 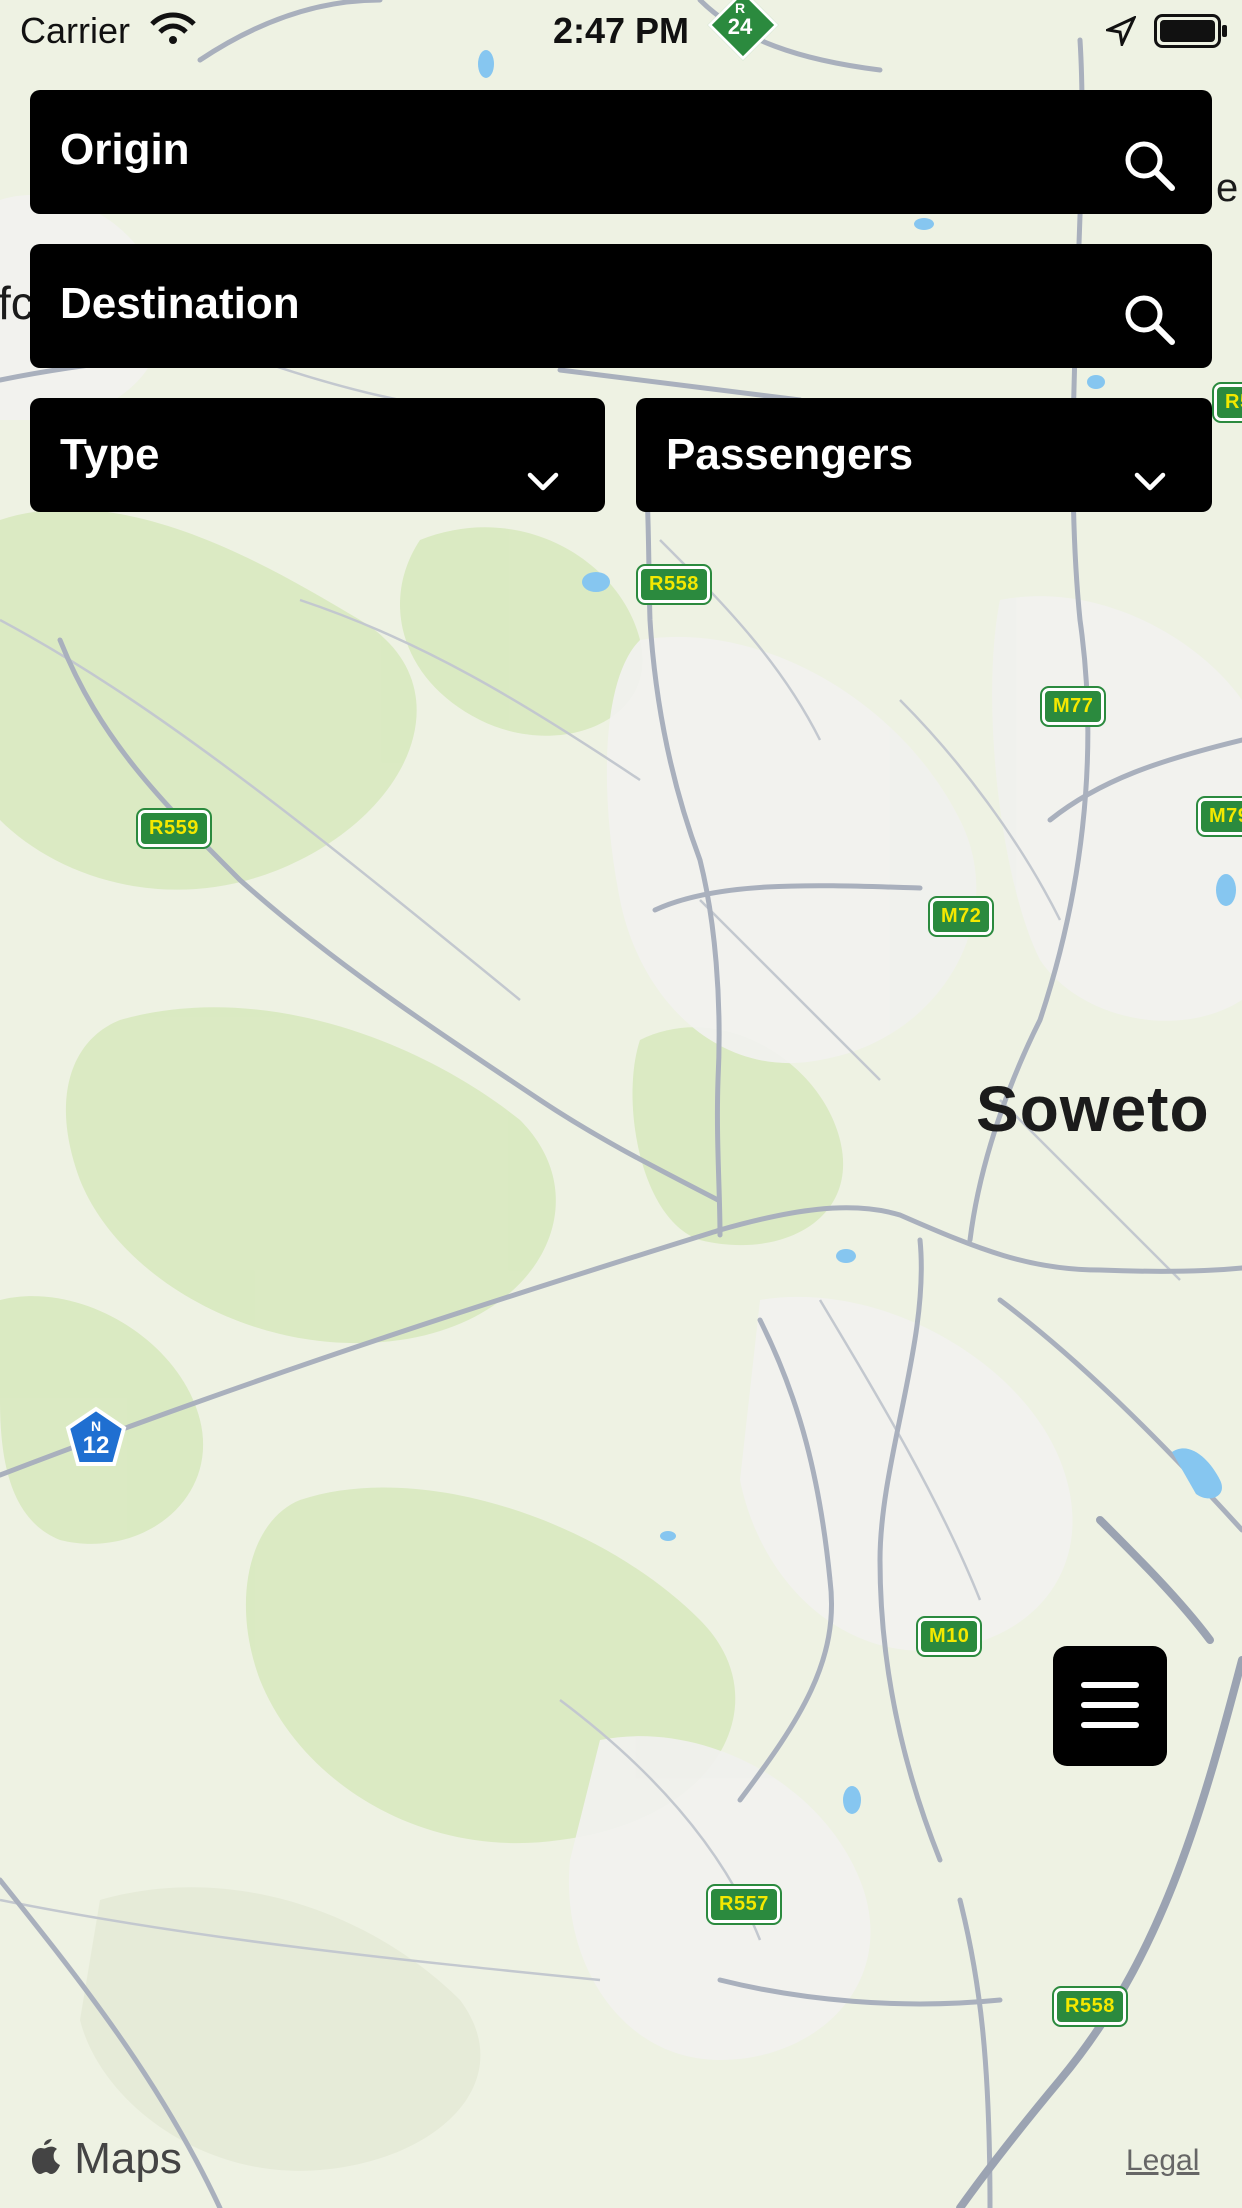 I want to click on location-arrow-icon, so click(x=1120, y=32).